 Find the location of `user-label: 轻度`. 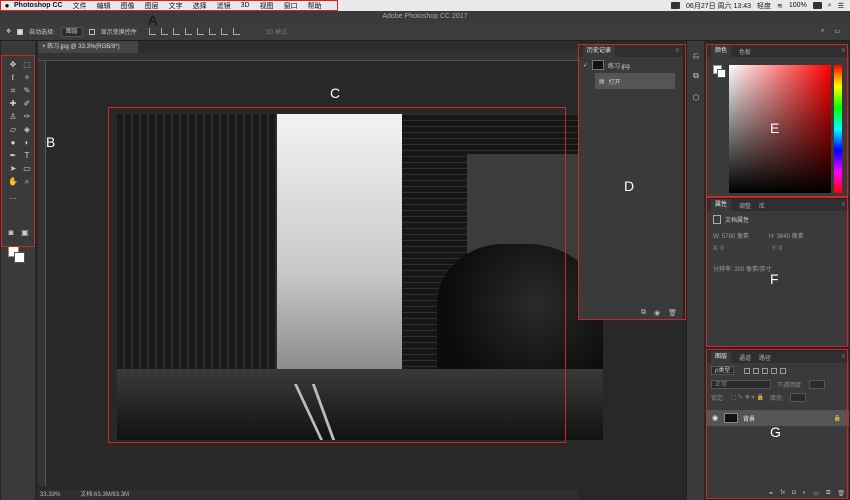

user-label: 轻度 is located at coordinates (764, 6).